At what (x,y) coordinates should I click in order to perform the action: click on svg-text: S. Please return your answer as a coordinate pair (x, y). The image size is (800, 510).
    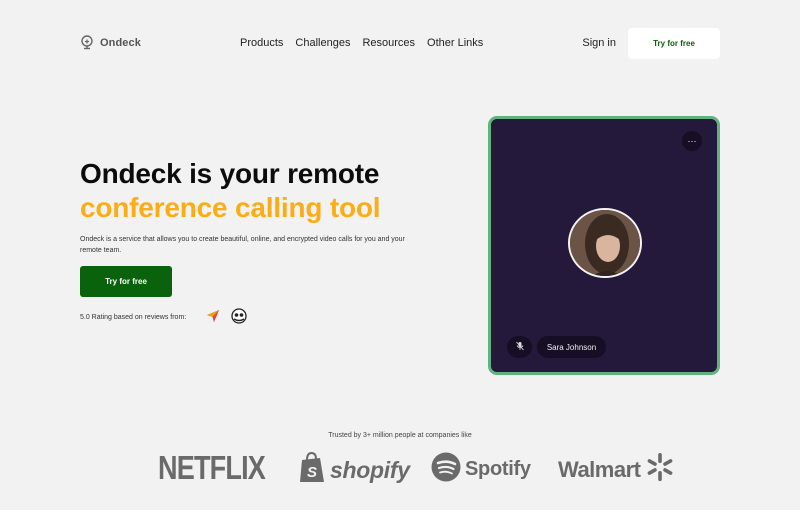
    Looking at the image, I should click on (312, 472).